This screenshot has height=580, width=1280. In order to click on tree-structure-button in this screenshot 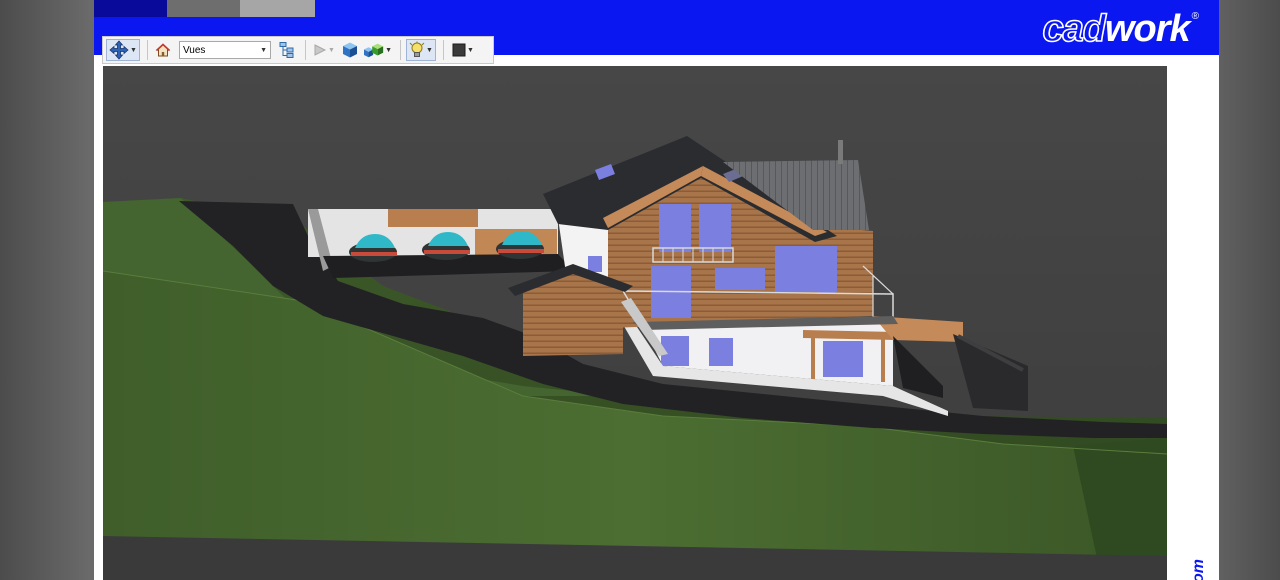, I will do `click(287, 50)`.